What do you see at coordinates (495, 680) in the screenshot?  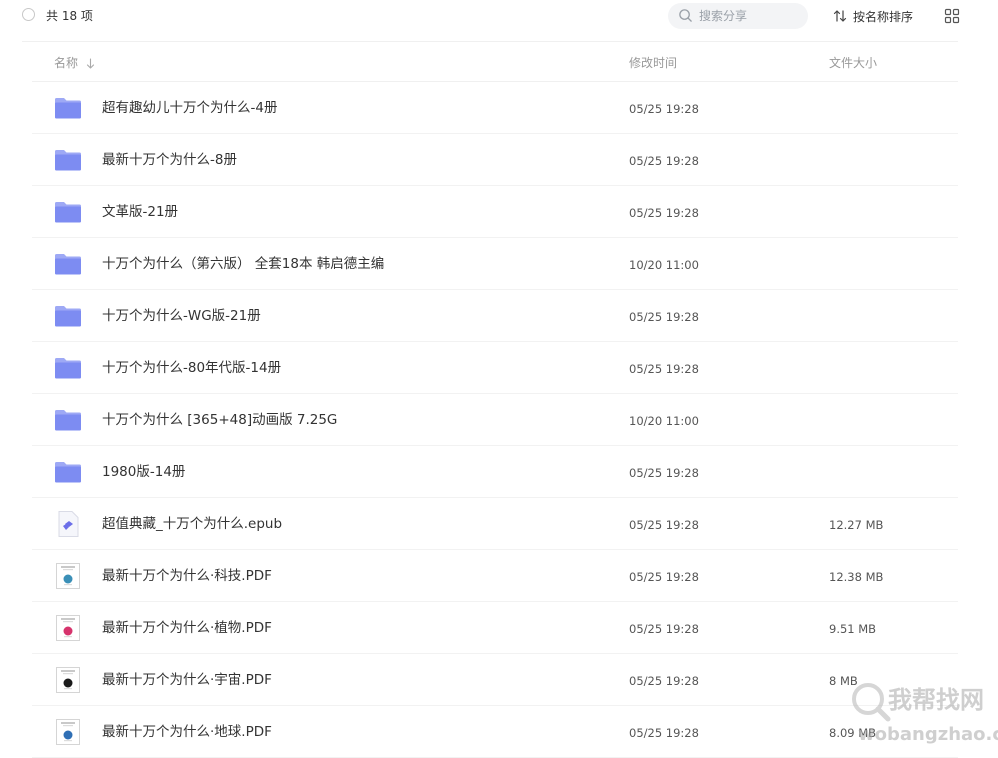 I see `file-row: 最新十万个为什么·宇宙.PDF 05/25 19:28 8 MB` at bounding box center [495, 680].